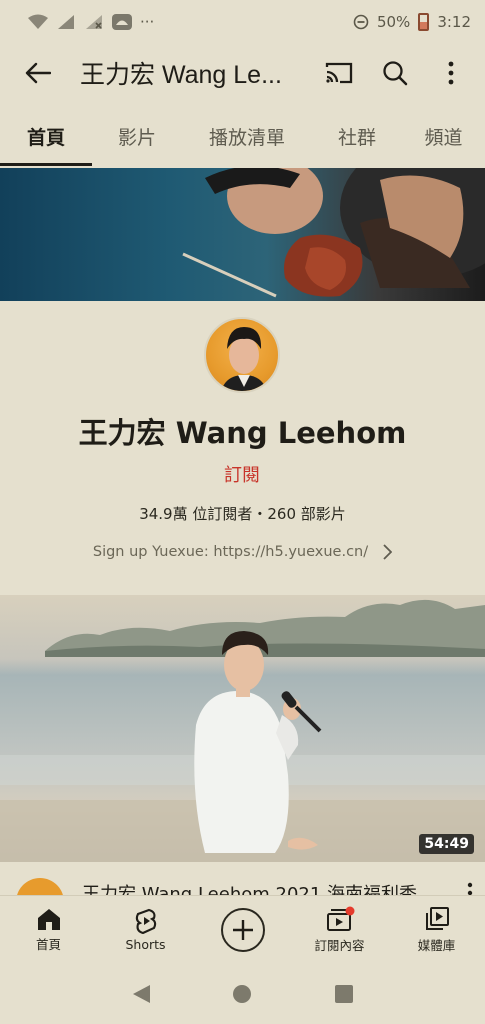  I want to click on nav-shorts-label: Shorts, so click(145, 944).